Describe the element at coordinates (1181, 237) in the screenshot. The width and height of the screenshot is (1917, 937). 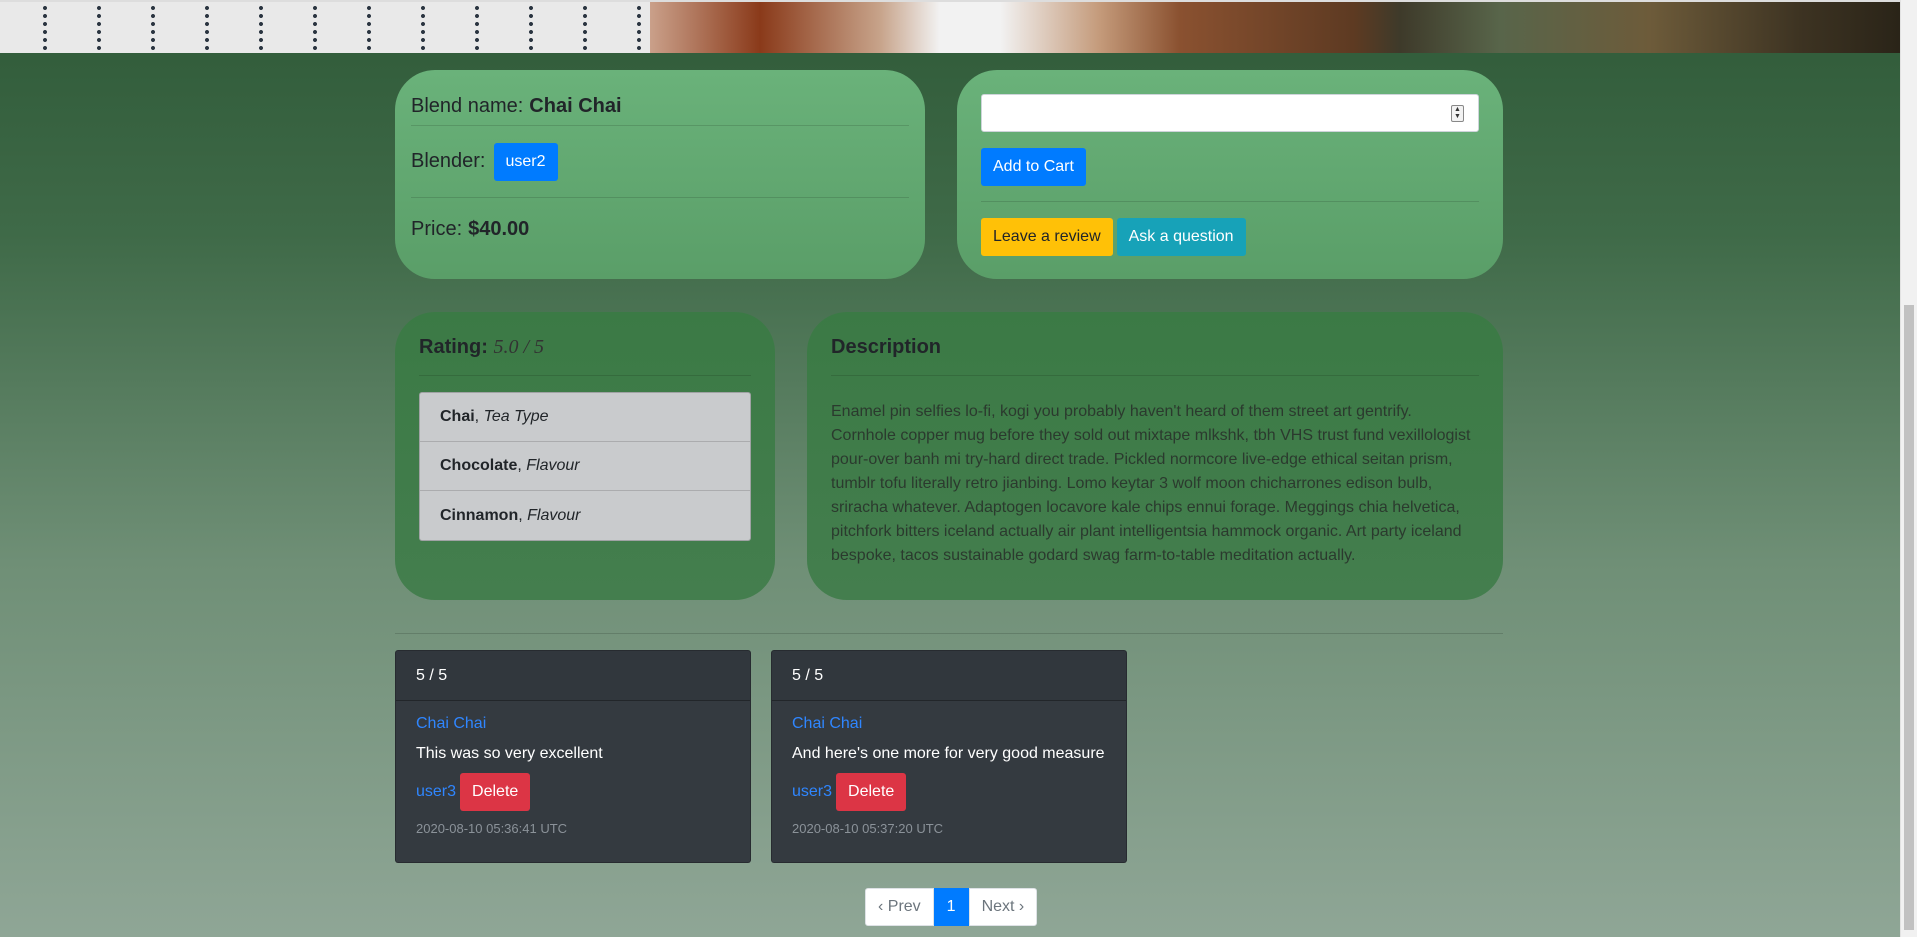
I see `ask-question-button: Ask a question` at that location.